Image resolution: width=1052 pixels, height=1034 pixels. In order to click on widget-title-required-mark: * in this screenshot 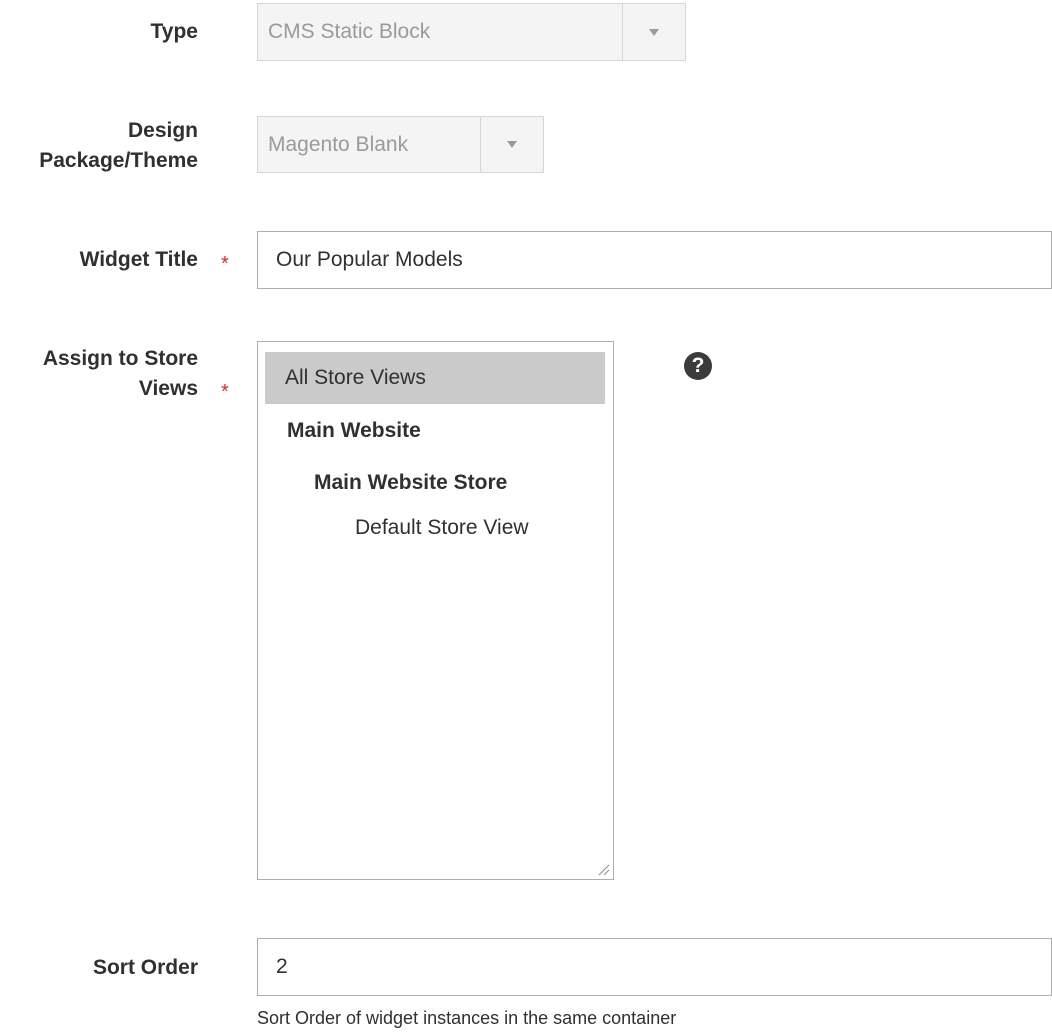, I will do `click(225, 264)`.